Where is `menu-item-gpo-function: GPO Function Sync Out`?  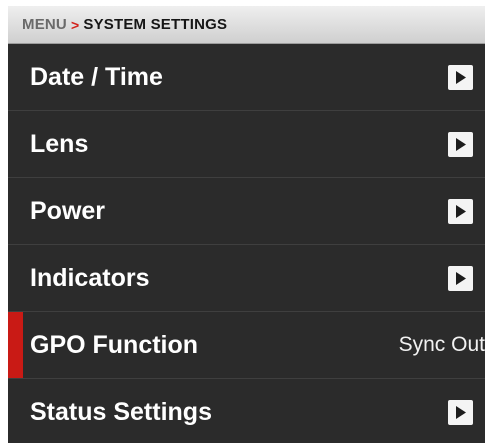 menu-item-gpo-function: GPO Function Sync Out is located at coordinates (246, 345).